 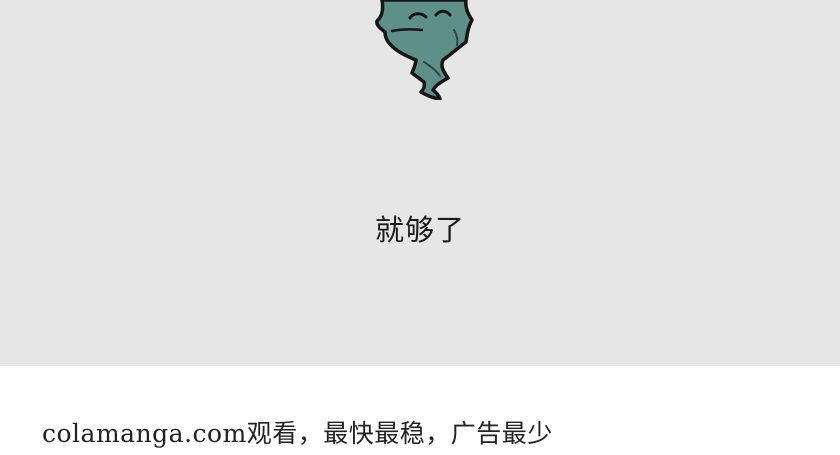 I want to click on dialogue-text: 就够了, so click(x=419, y=230).